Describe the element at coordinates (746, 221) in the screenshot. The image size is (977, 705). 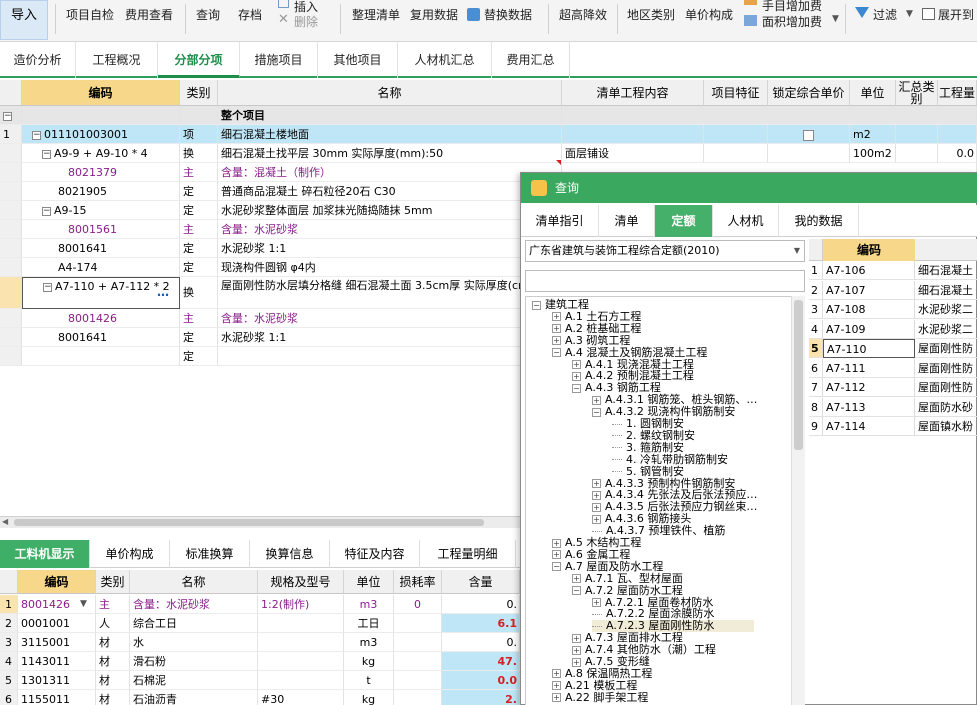
I see `tab-labor-material: 人材机` at that location.